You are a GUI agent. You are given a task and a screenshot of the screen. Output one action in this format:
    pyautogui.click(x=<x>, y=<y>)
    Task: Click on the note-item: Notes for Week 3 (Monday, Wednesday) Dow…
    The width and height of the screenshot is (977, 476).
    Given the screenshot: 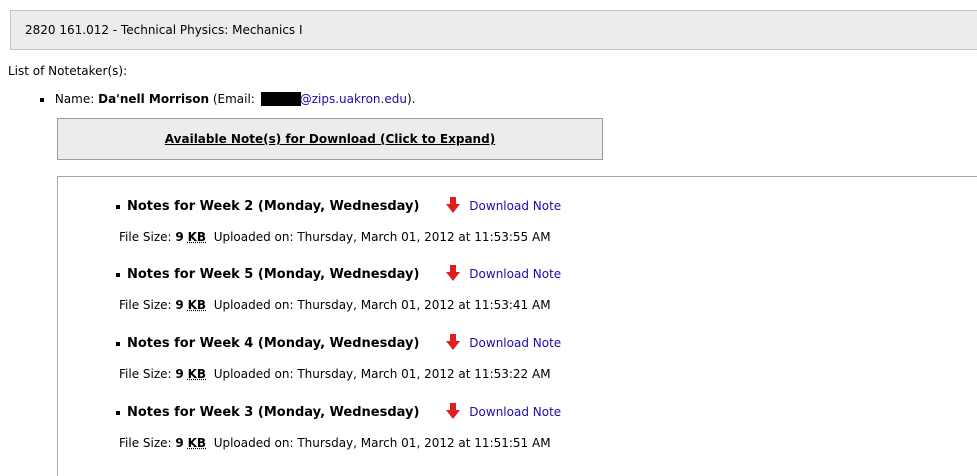 What is the action you would take?
    pyautogui.click(x=338, y=411)
    